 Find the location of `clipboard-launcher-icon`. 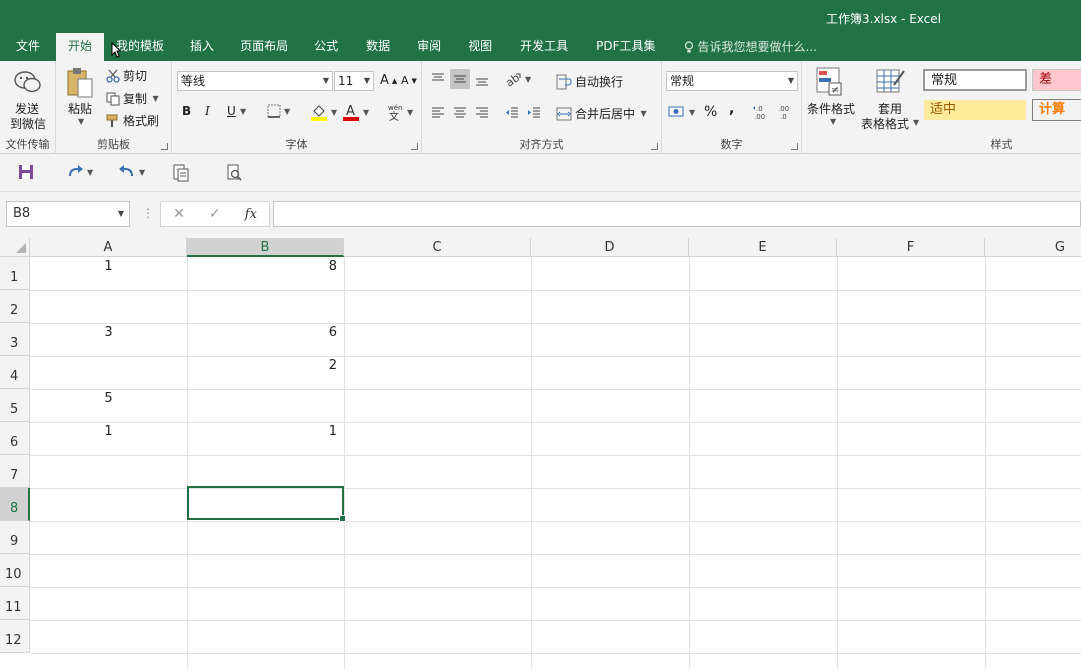

clipboard-launcher-icon is located at coordinates (164, 146).